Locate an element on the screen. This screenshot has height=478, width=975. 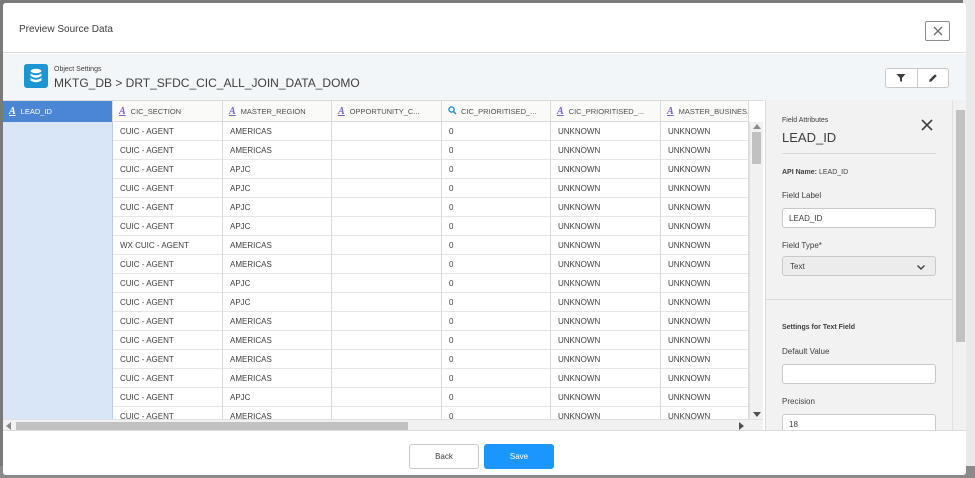
default-value-input is located at coordinates (859, 374).